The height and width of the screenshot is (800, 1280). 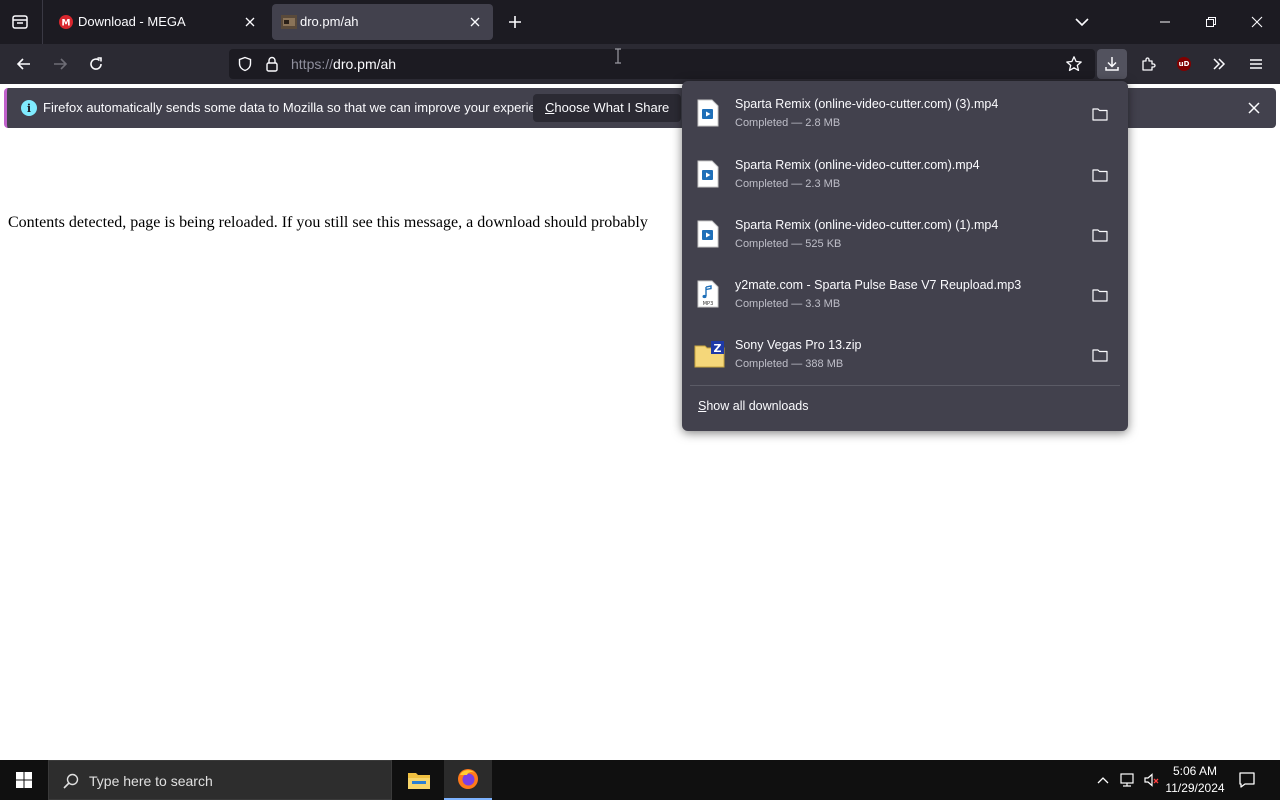 I want to click on ublock-origin-button: uD, so click(x=1184, y=64).